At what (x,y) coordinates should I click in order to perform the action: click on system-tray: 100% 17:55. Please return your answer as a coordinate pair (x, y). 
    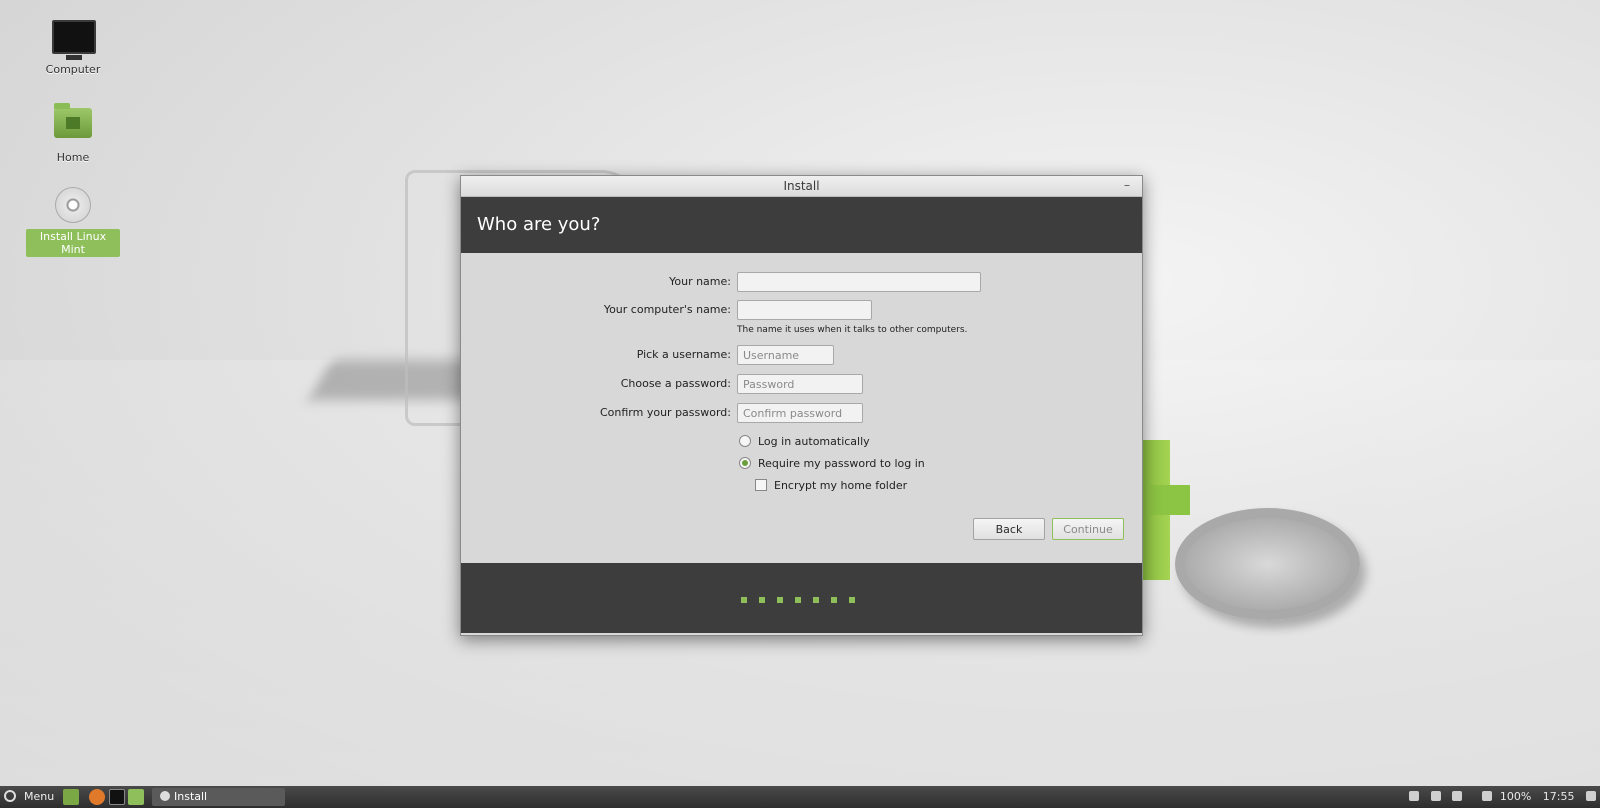
    Looking at the image, I should click on (1498, 797).